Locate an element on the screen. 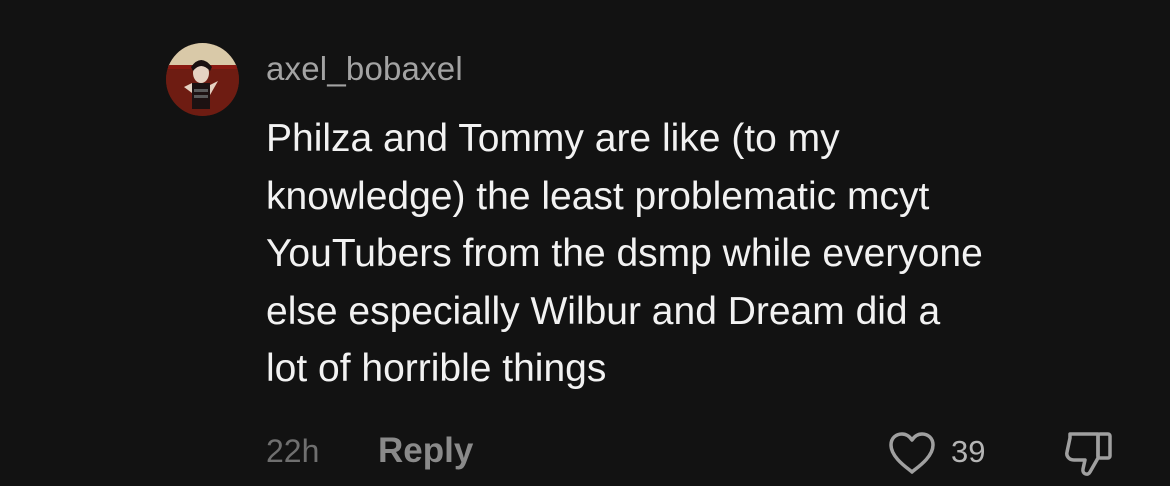 This screenshot has height=486, width=1170. avatar-image is located at coordinates (202, 79).